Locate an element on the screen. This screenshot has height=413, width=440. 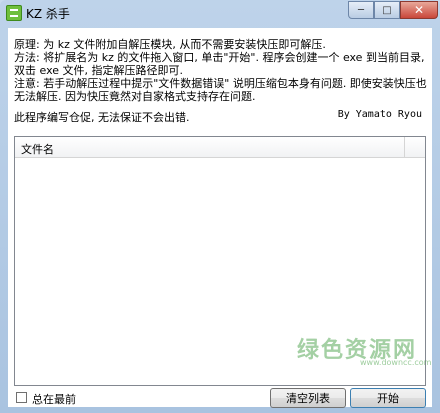
list-header: 文件名 is located at coordinates (220, 147).